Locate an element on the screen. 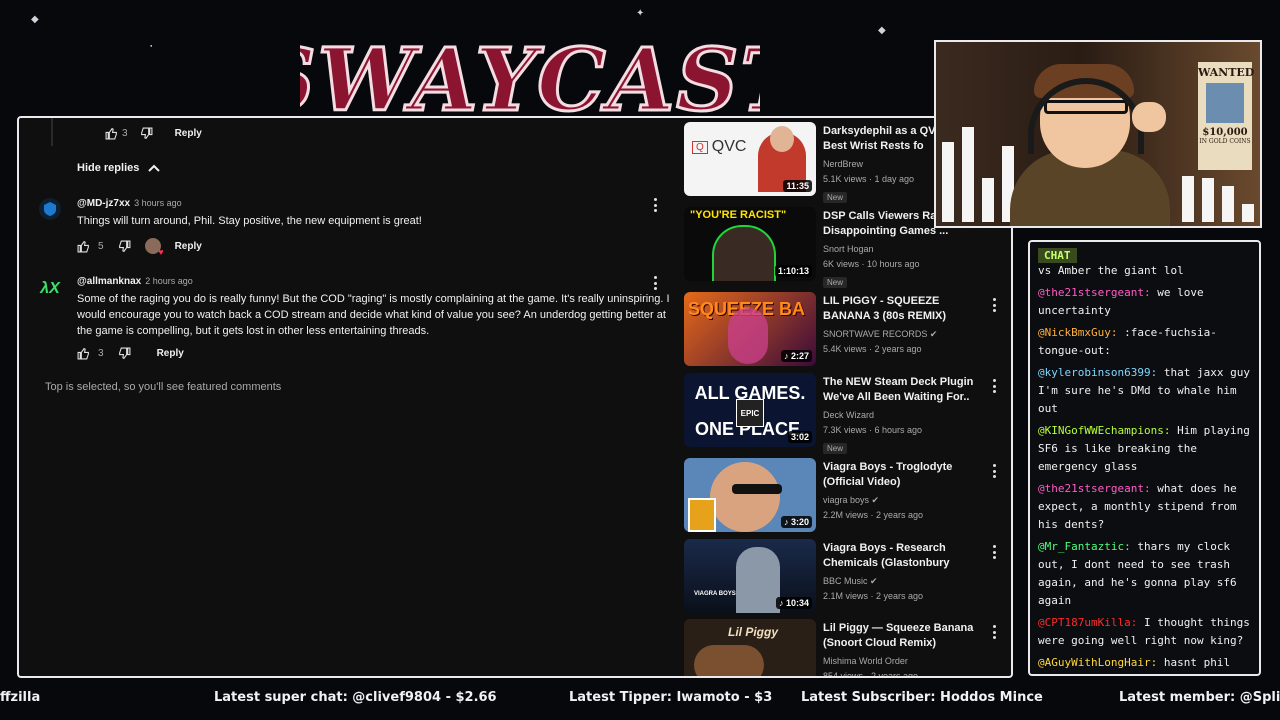 The height and width of the screenshot is (720, 1280). thumbnail-guitar is located at coordinates (729, 660).